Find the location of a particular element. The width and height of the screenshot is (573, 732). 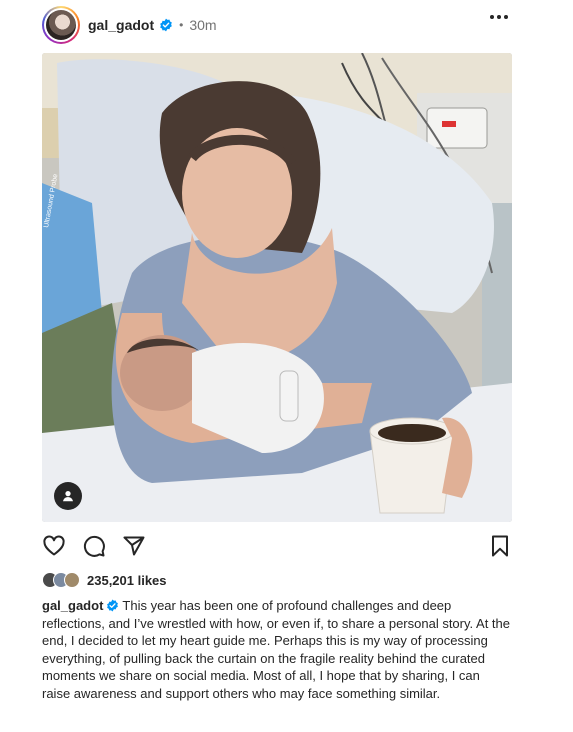

send-icon is located at coordinates (134, 546).